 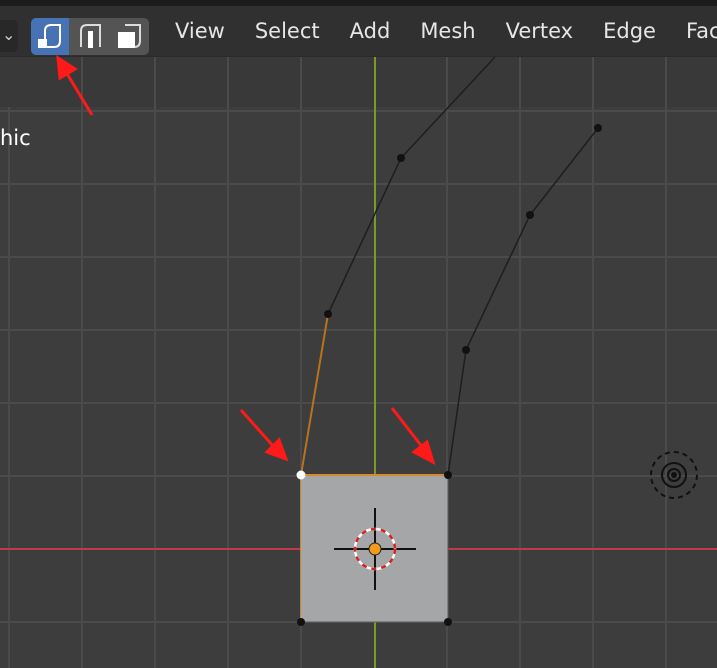 What do you see at coordinates (314, 394) in the screenshot?
I see `extruded-edge-left-selected` at bounding box center [314, 394].